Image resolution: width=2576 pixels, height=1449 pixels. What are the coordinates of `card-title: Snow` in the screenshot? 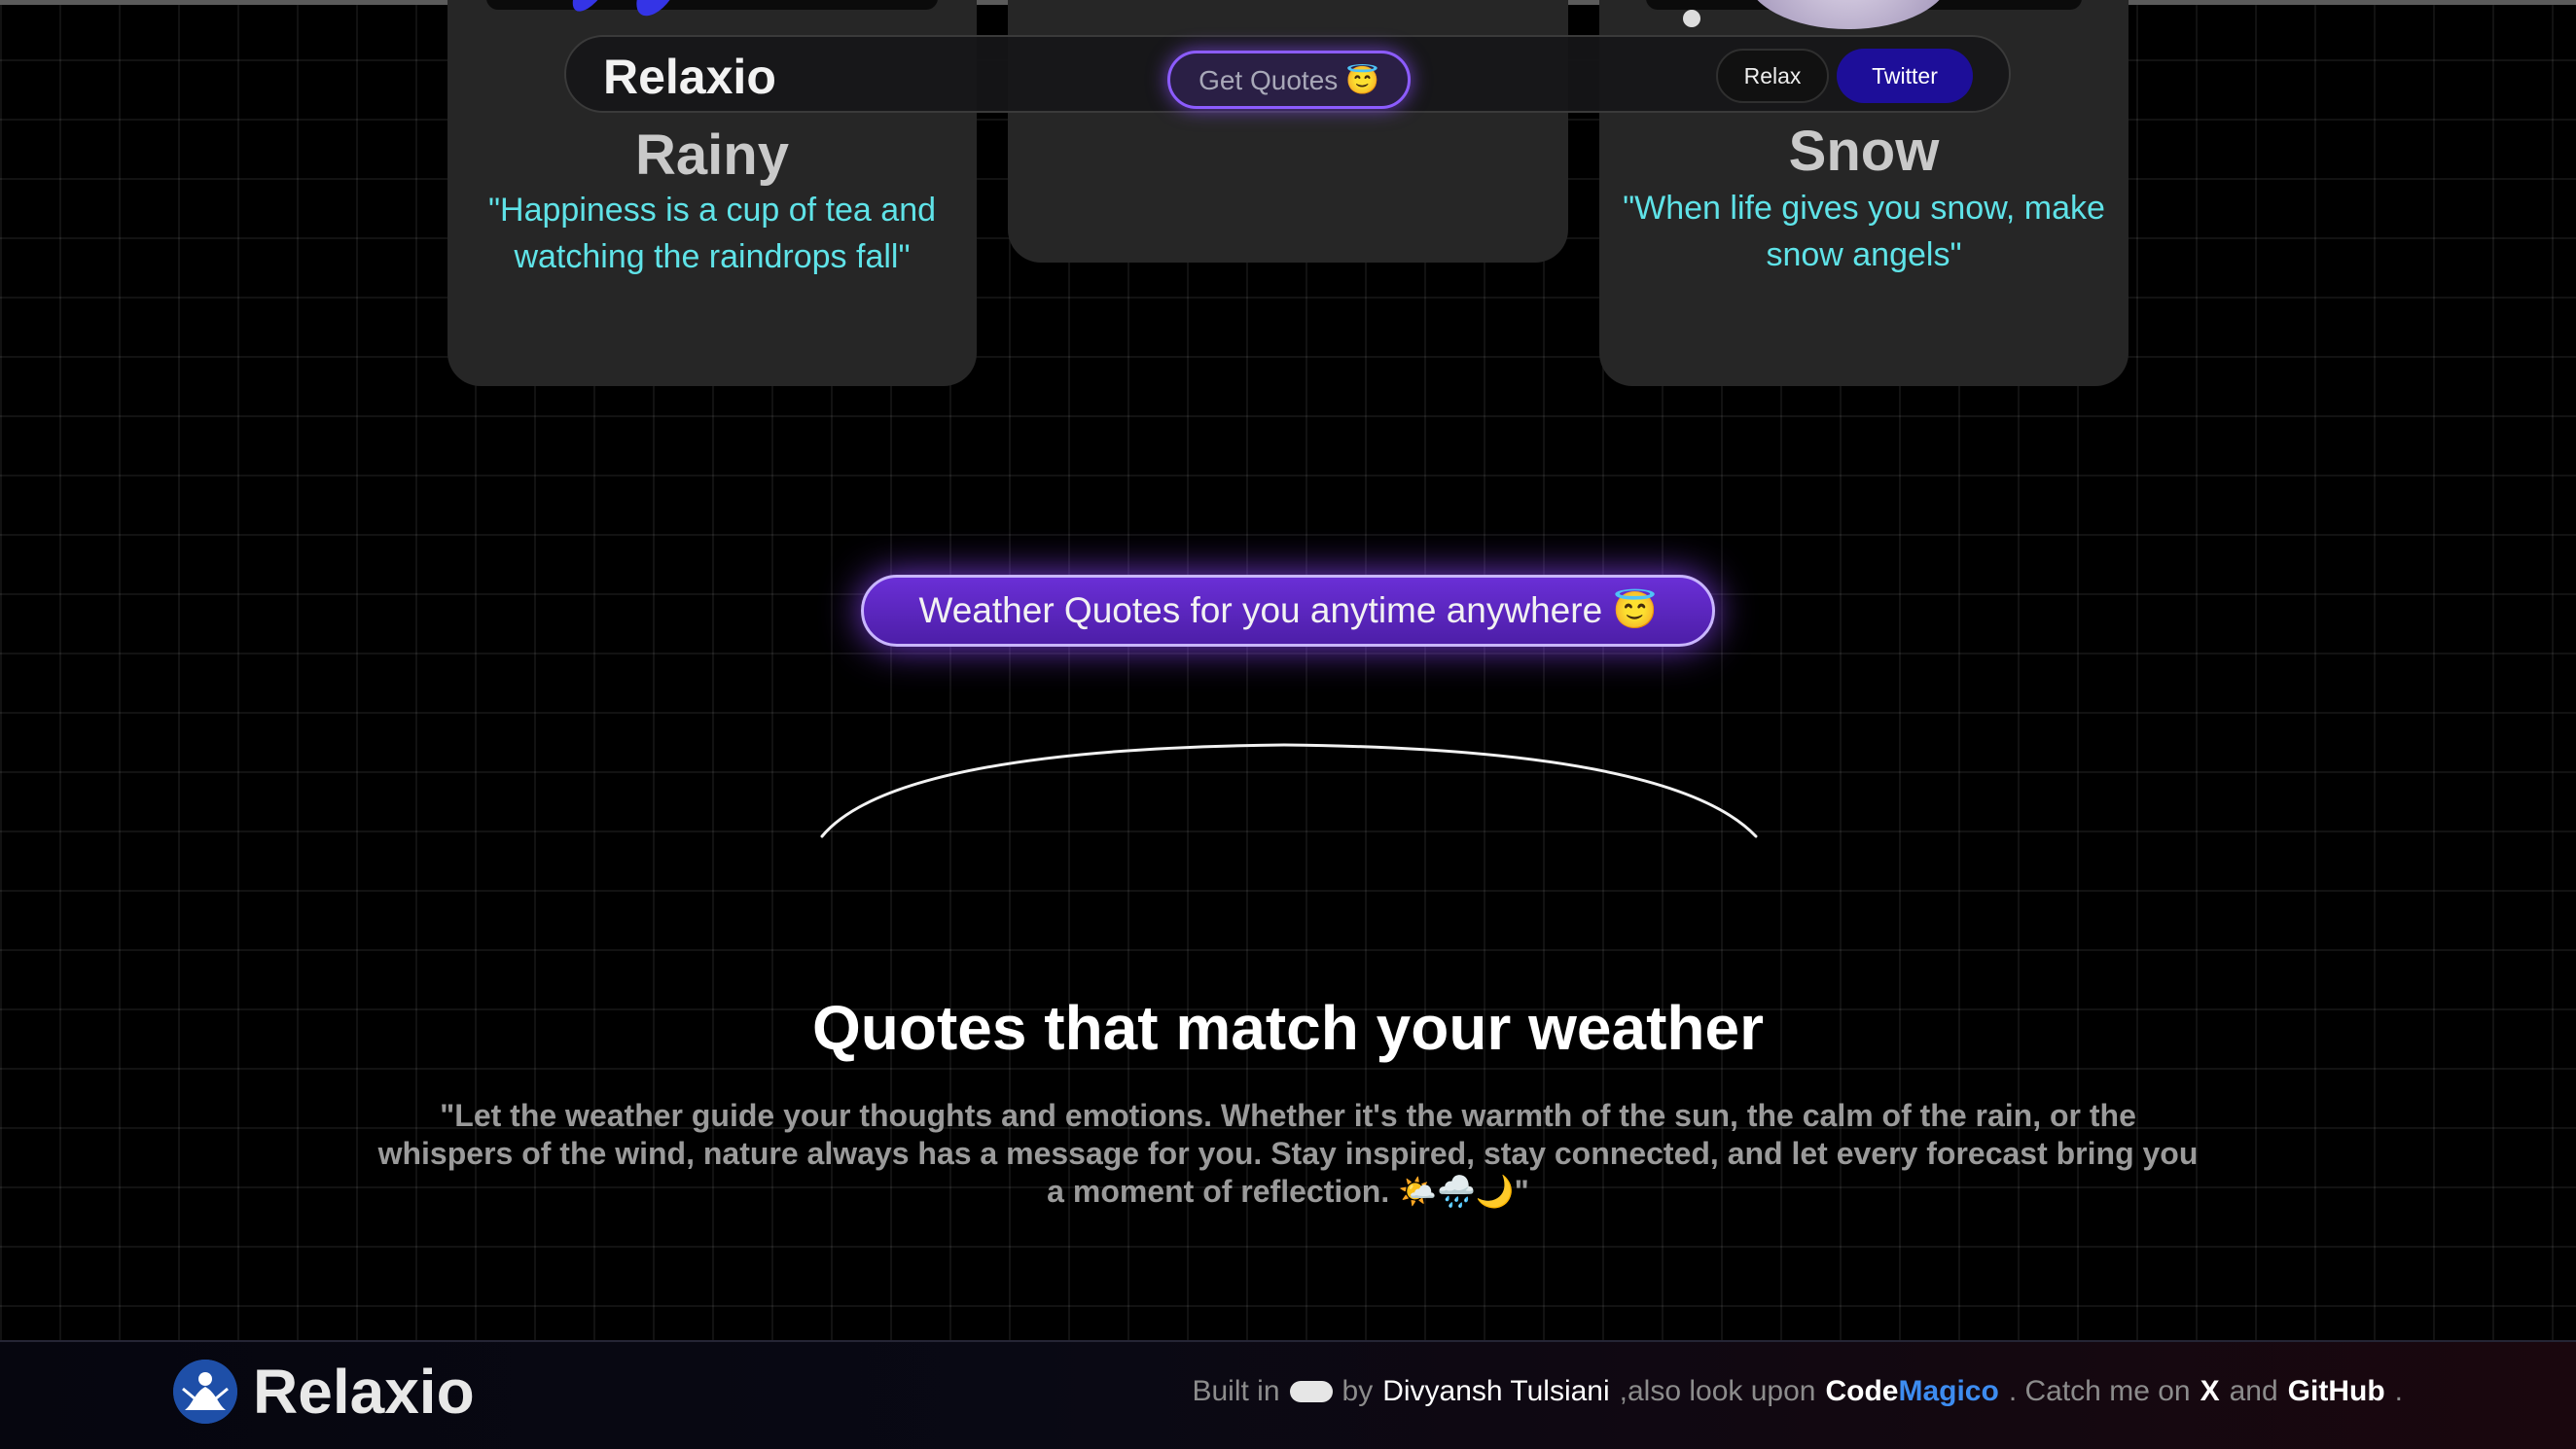 It's located at (1864, 151).